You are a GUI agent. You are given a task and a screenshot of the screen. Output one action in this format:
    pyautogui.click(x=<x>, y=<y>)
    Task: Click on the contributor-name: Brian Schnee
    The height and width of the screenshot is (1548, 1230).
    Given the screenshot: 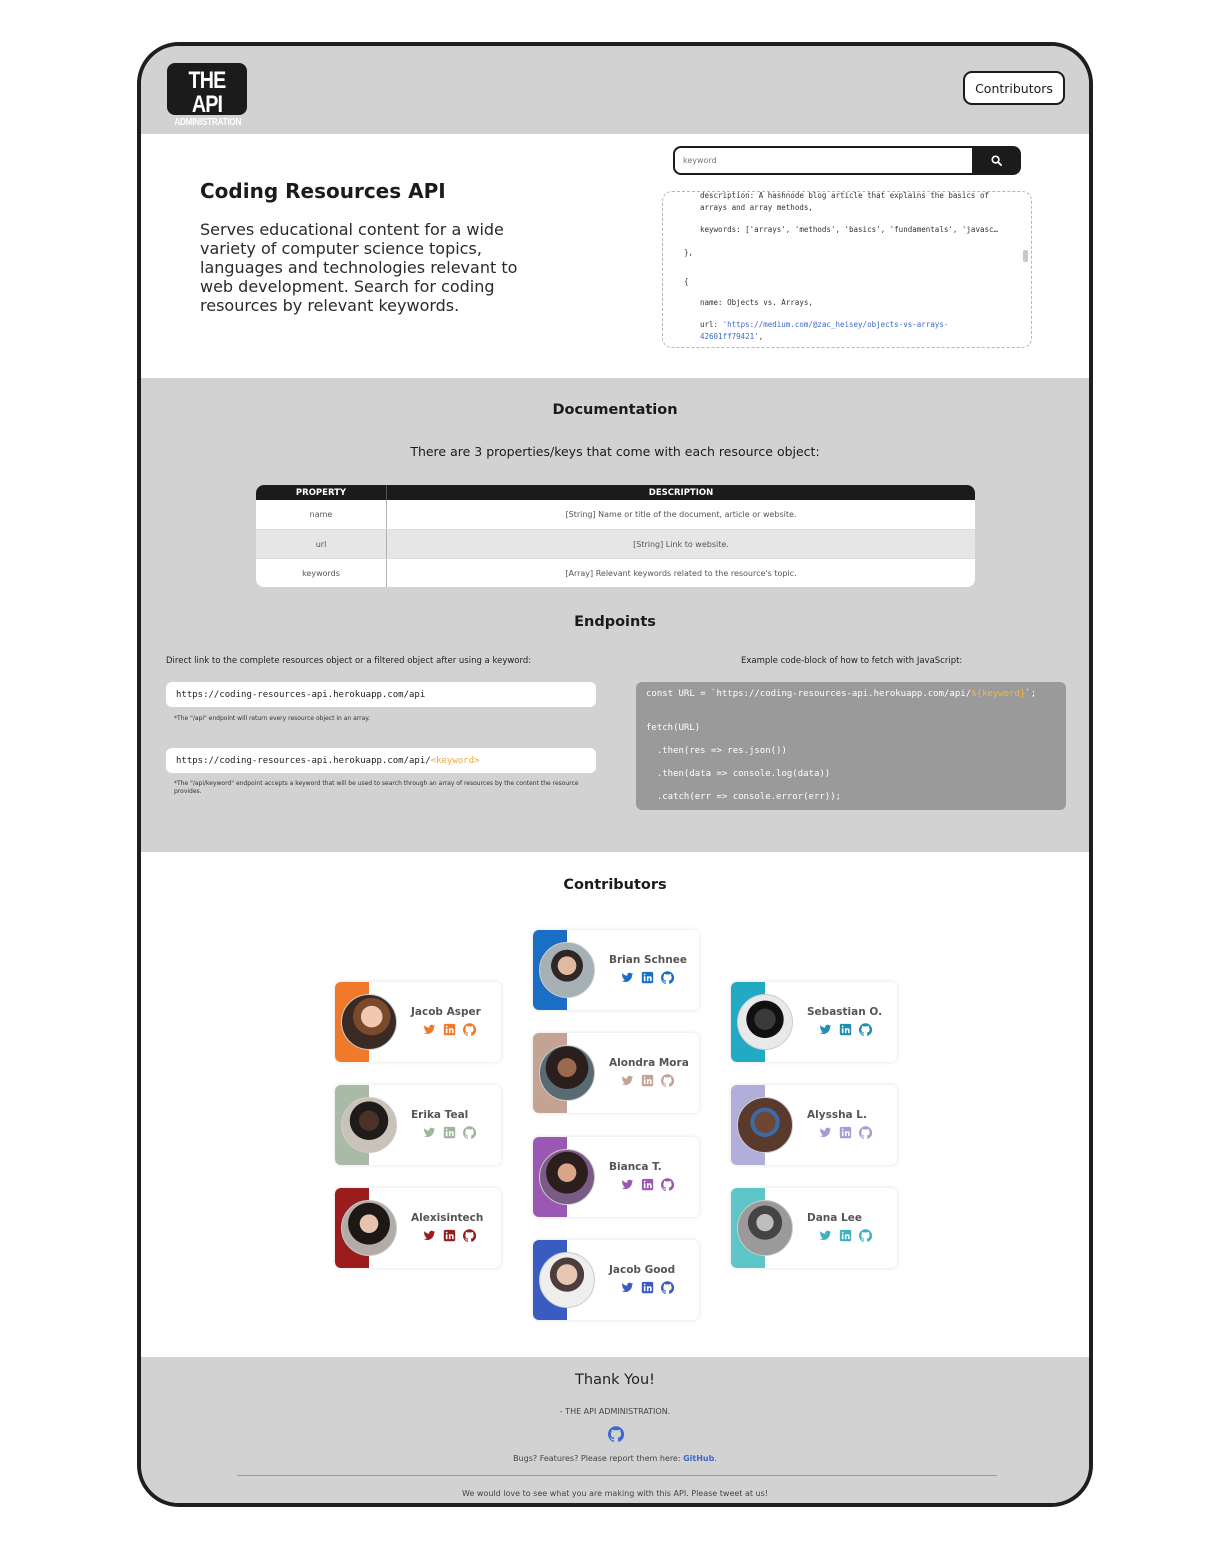 What is the action you would take?
    pyautogui.click(x=648, y=960)
    